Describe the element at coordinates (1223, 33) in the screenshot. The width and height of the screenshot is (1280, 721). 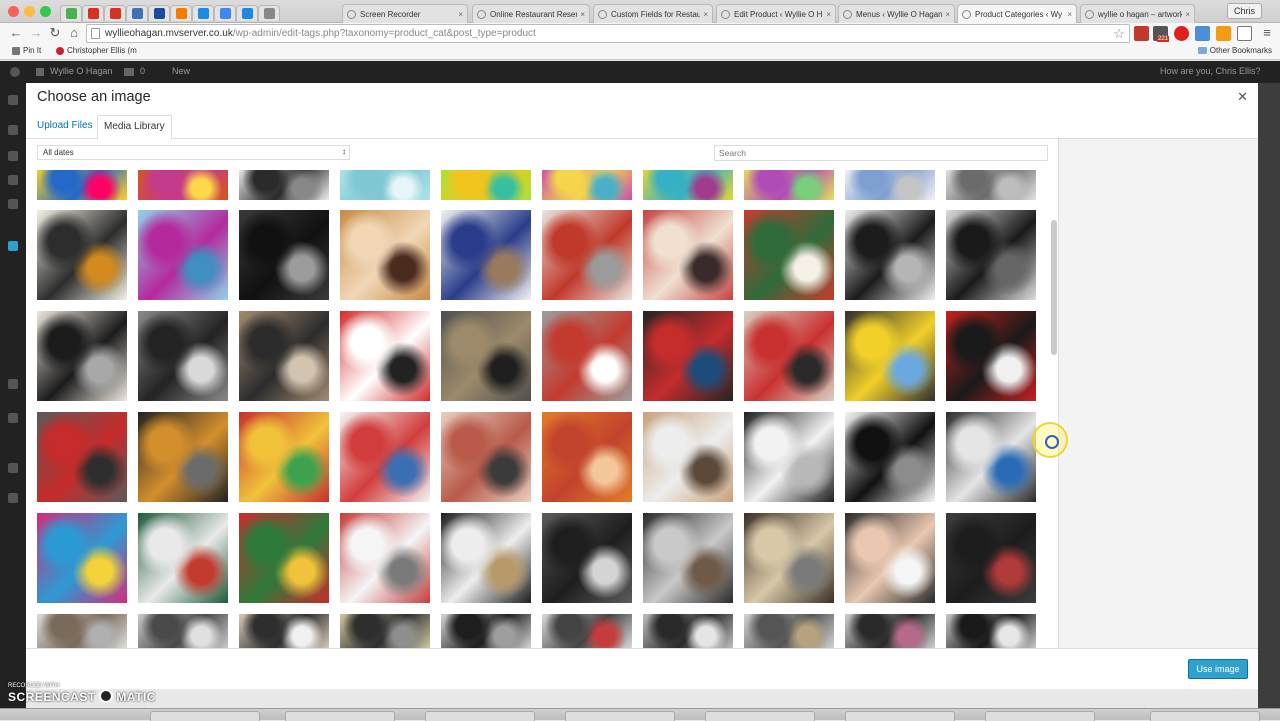
I see `extension-feed-icon` at that location.